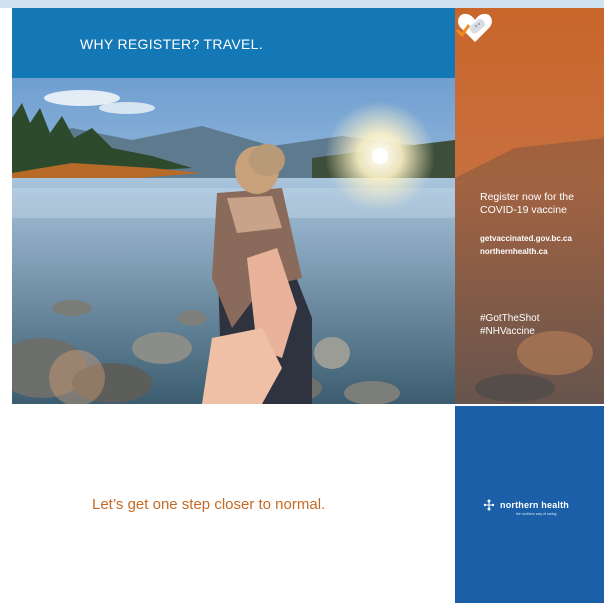 The height and width of the screenshot is (603, 604). Describe the element at coordinates (302, 4) in the screenshot. I see `top-strip` at that location.